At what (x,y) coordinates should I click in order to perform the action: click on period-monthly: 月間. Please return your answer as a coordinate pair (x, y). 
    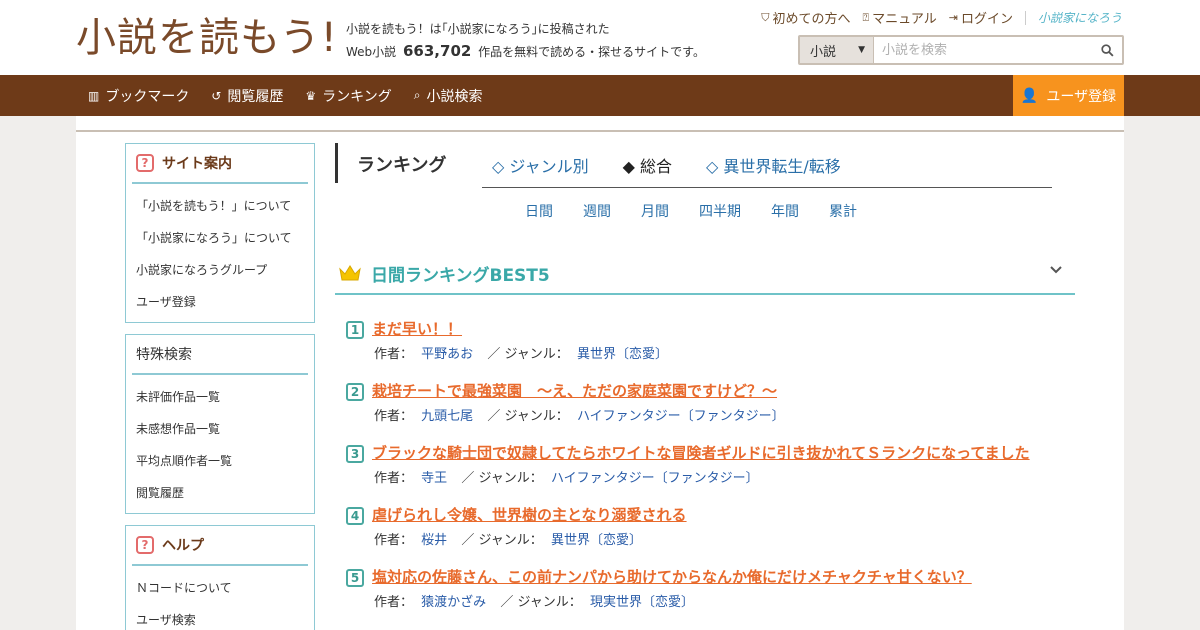
    Looking at the image, I should click on (655, 211).